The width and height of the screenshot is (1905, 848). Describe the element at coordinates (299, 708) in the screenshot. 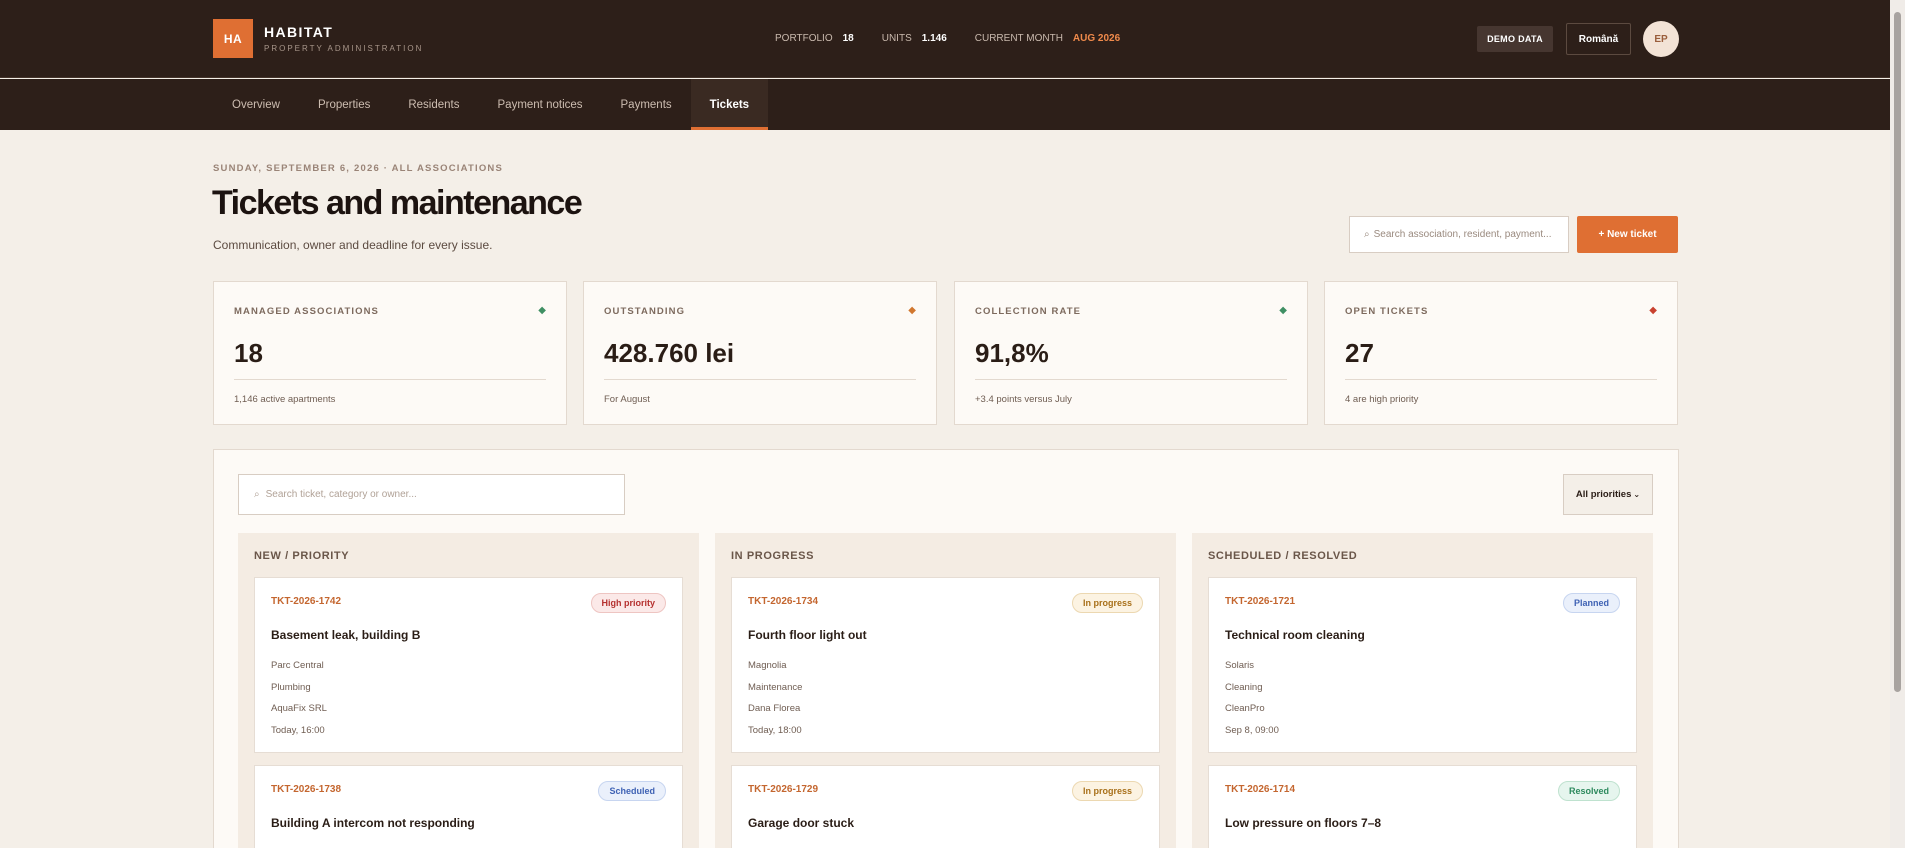

I see `ticket-owner: AquaFix SRL` at that location.